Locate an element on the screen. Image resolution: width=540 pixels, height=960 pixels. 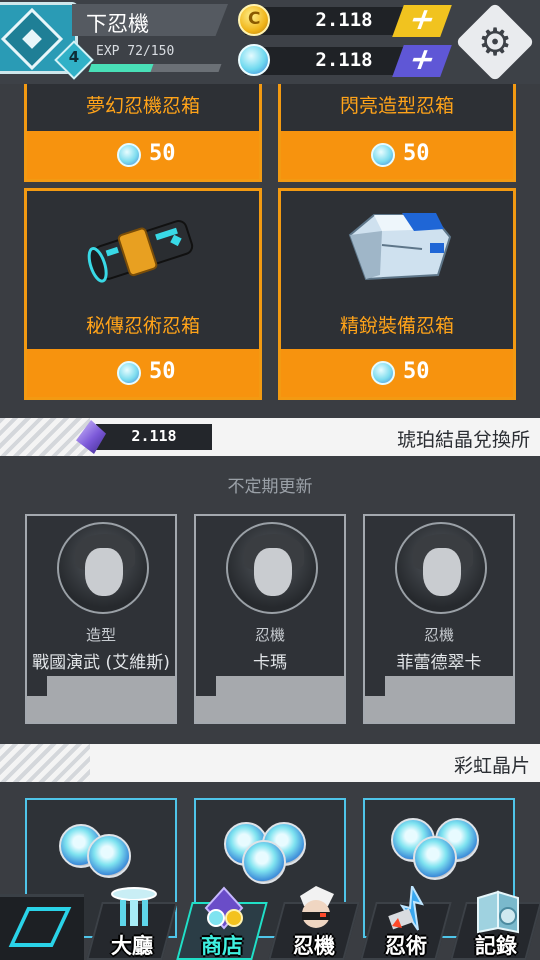
shuriken-emblem-icon is located at coordinates (32, 39).